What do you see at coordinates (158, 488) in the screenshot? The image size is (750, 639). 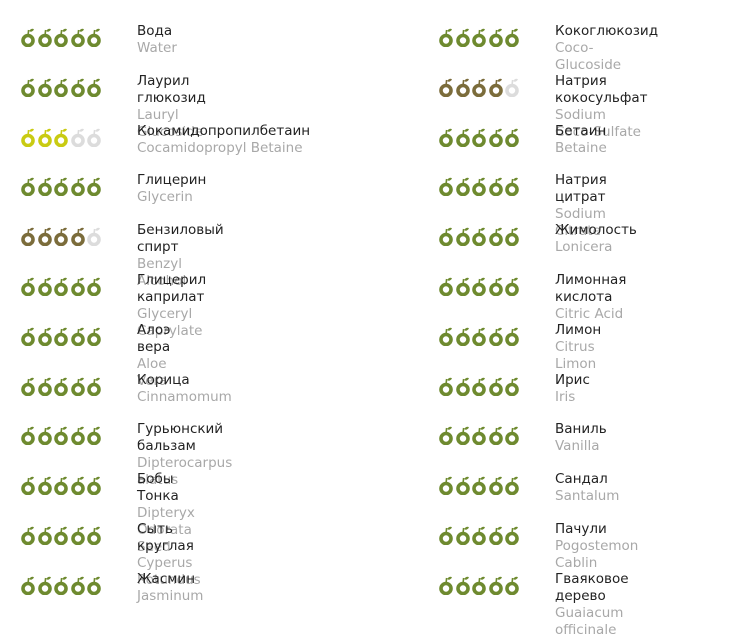 I see `ingredient-name-ru: Бобы Тонка` at bounding box center [158, 488].